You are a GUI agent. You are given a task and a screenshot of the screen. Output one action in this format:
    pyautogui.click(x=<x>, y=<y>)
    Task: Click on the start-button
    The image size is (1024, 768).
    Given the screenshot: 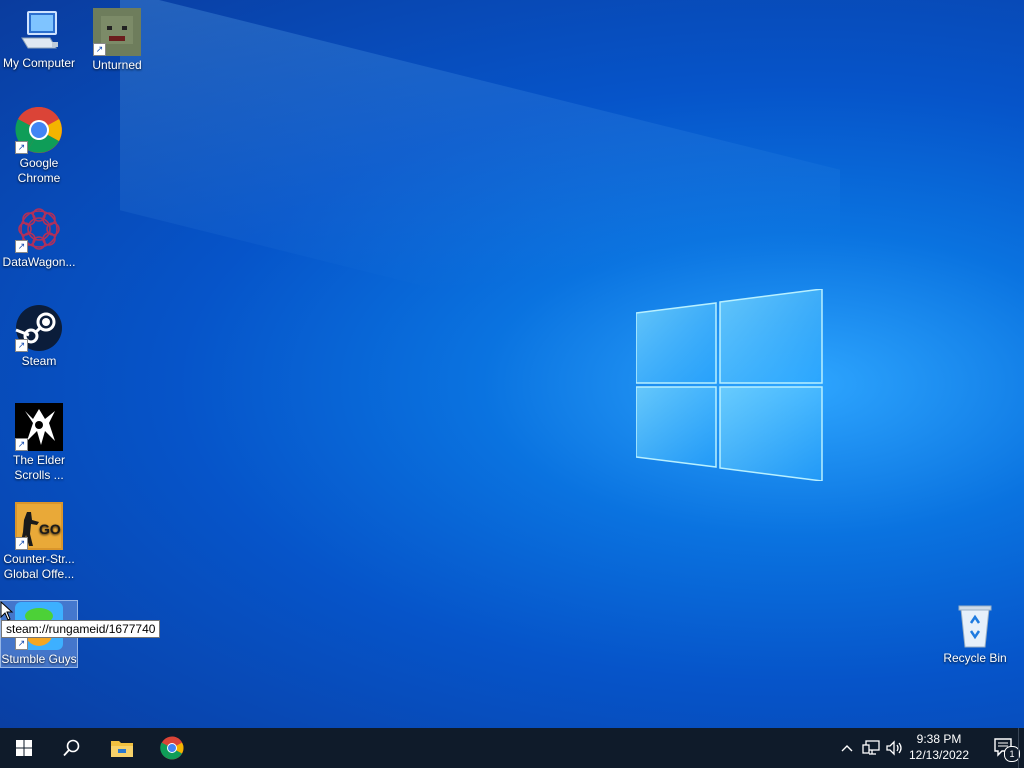 What is the action you would take?
    pyautogui.click(x=24, y=748)
    